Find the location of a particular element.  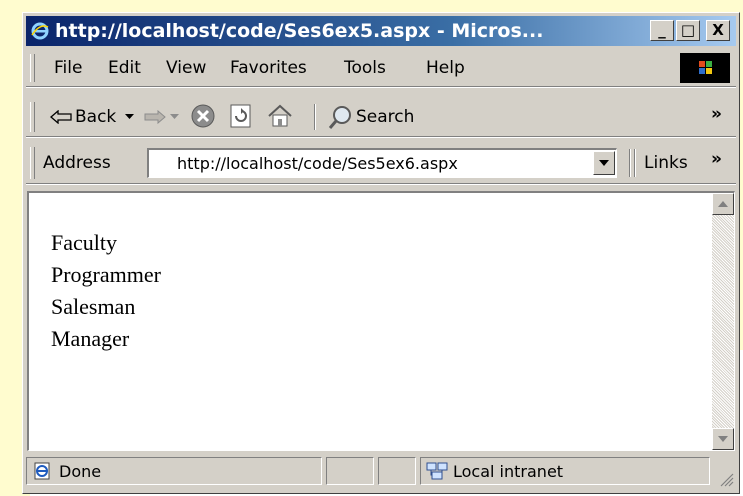

windows-logo-icon is located at coordinates (705, 68).